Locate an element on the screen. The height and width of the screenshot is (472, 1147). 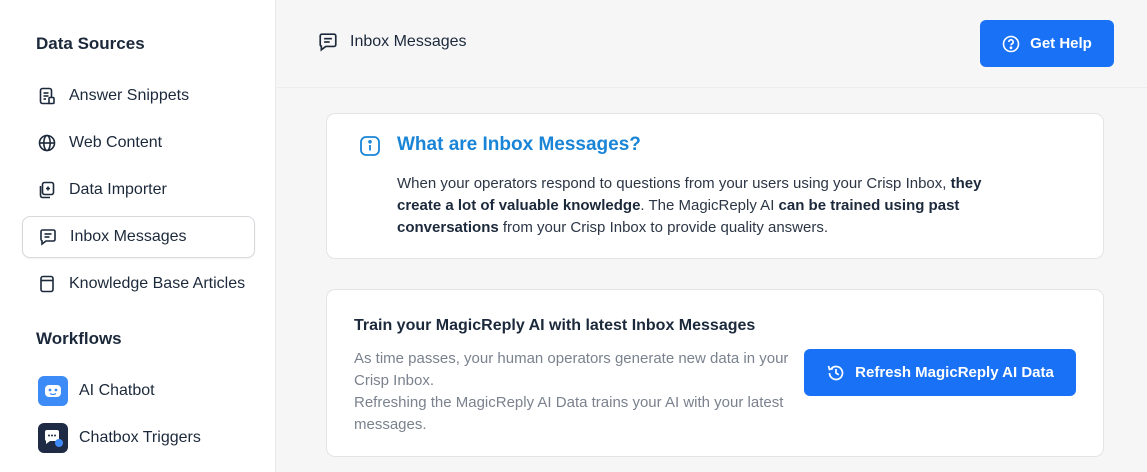
sidebar-item-data-importer: Data Importer is located at coordinates (138, 190).